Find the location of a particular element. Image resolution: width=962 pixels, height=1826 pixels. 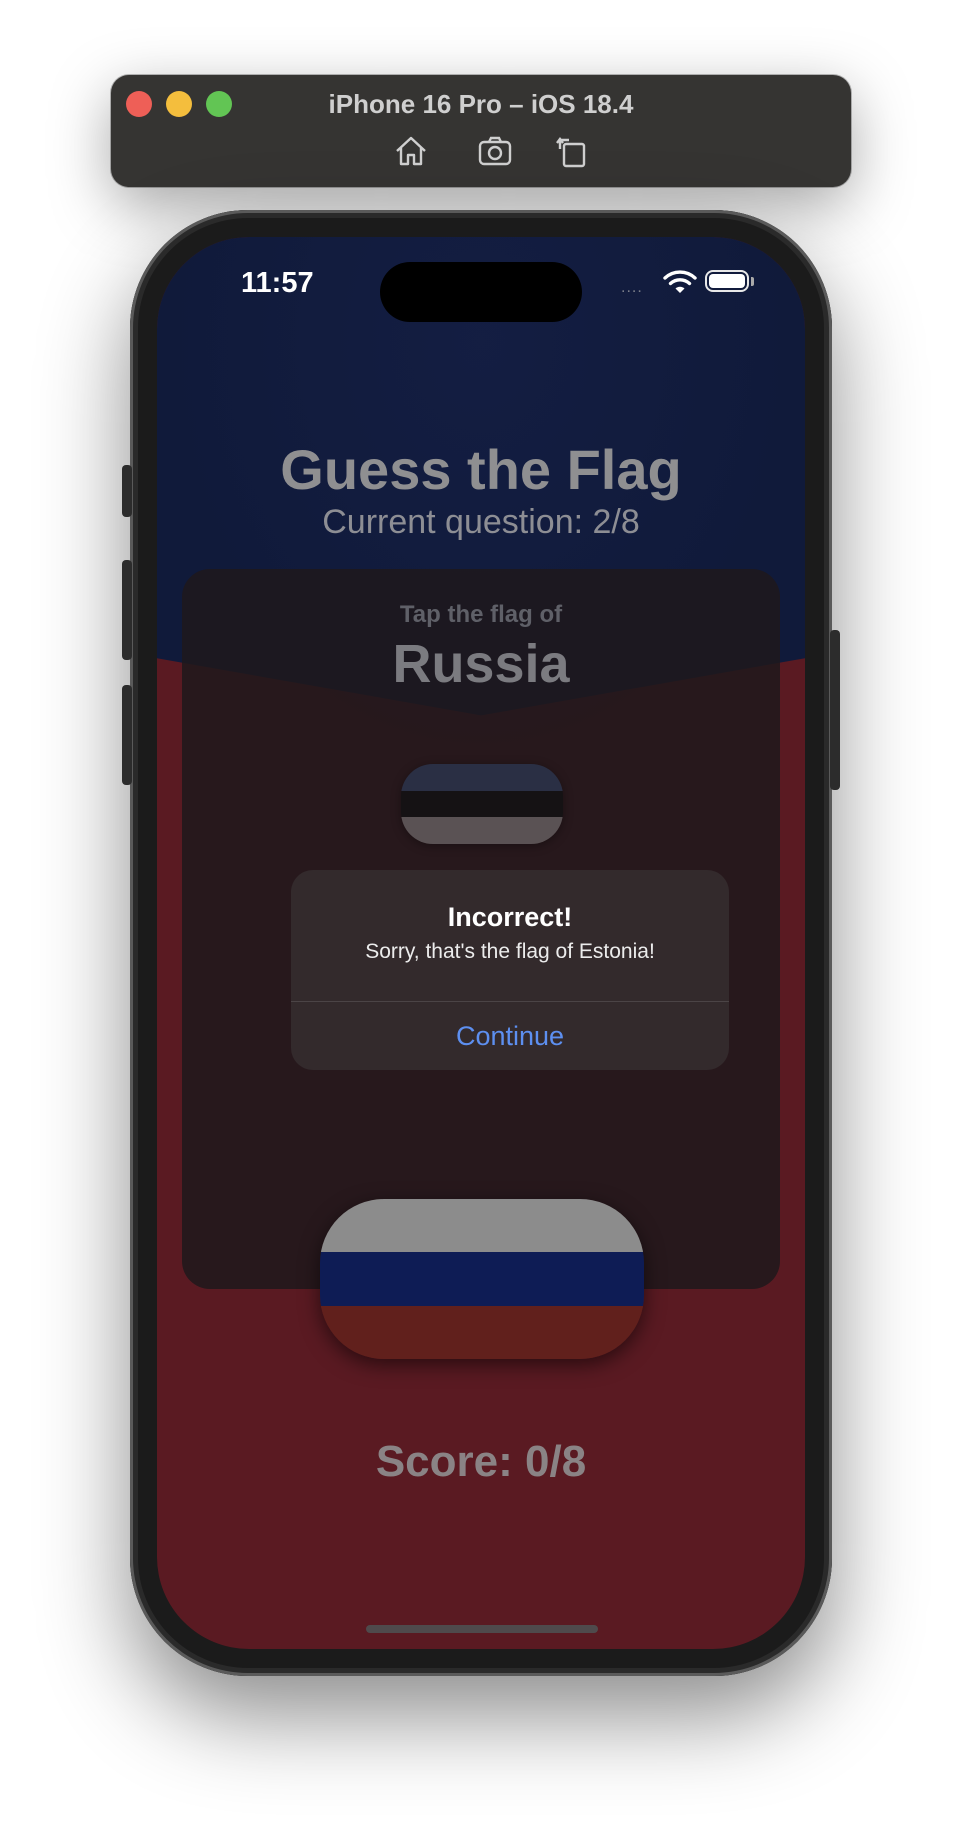

home-indicator is located at coordinates (482, 1629).